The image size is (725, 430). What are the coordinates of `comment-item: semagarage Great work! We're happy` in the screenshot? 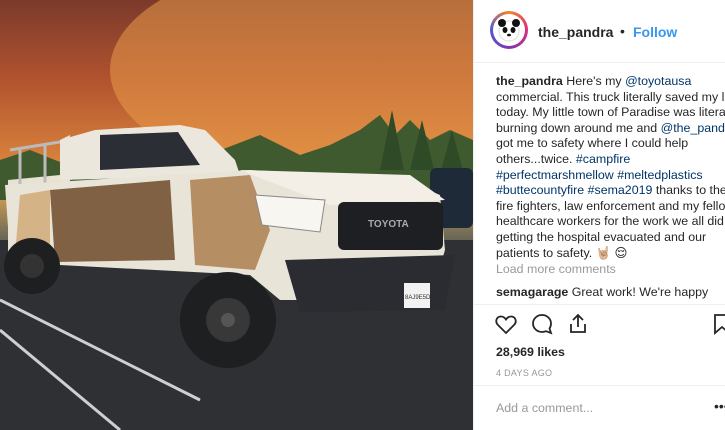 It's located at (602, 292).